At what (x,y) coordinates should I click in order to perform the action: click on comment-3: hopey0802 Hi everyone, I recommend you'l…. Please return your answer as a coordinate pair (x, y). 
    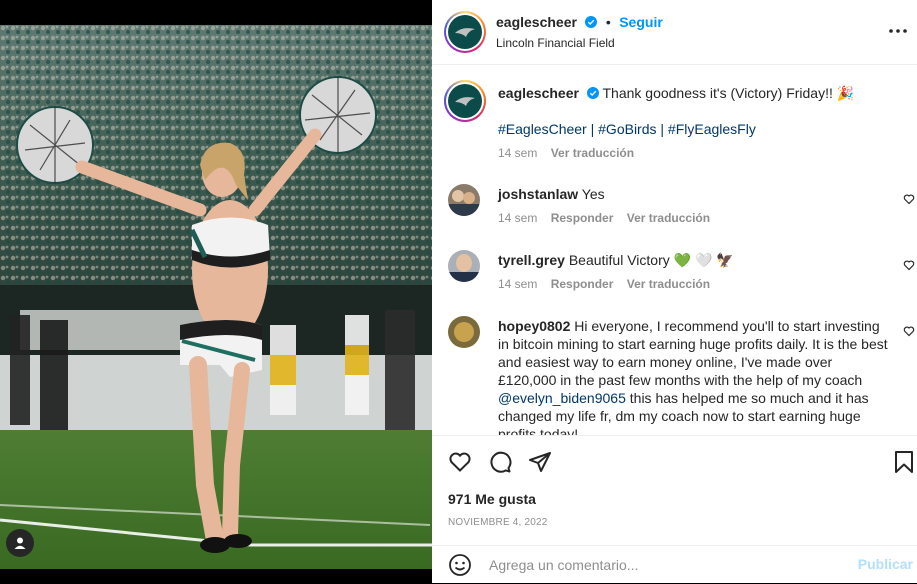
    Looking at the image, I should click on (695, 376).